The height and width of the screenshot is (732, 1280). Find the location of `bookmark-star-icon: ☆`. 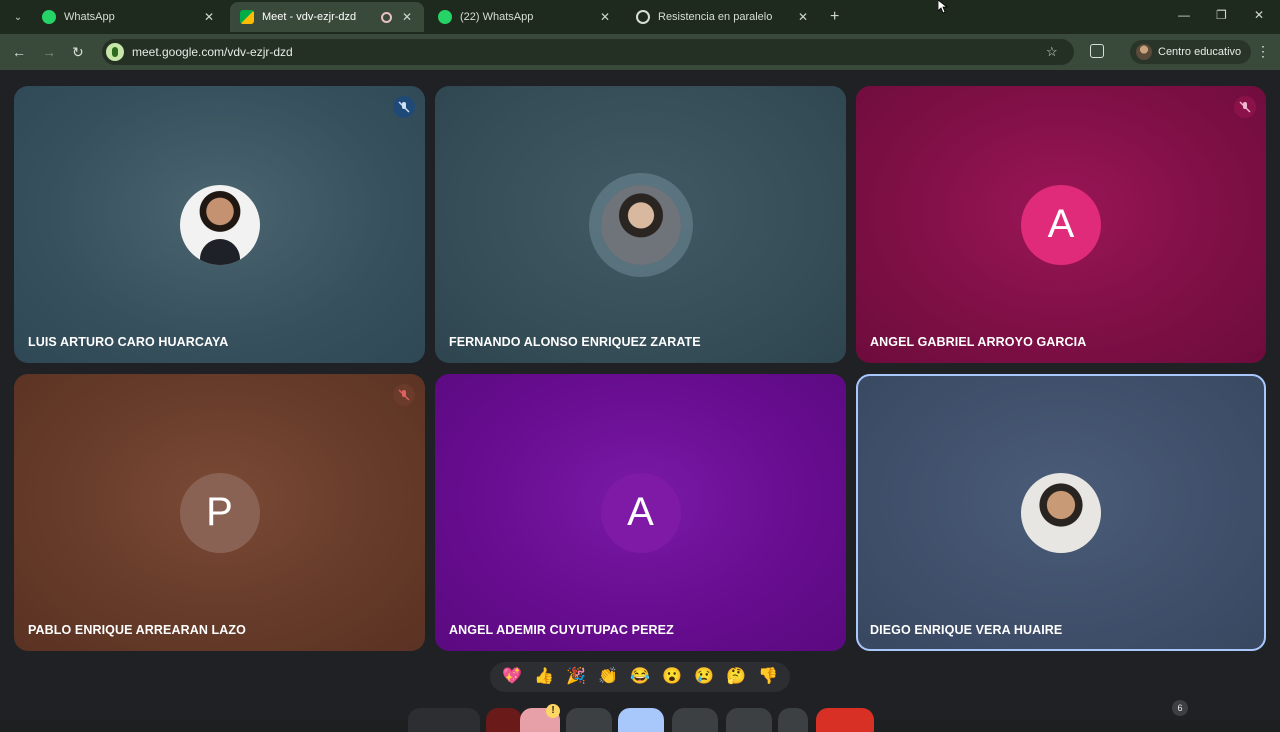

bookmark-star-icon: ☆ is located at coordinates (1052, 52).